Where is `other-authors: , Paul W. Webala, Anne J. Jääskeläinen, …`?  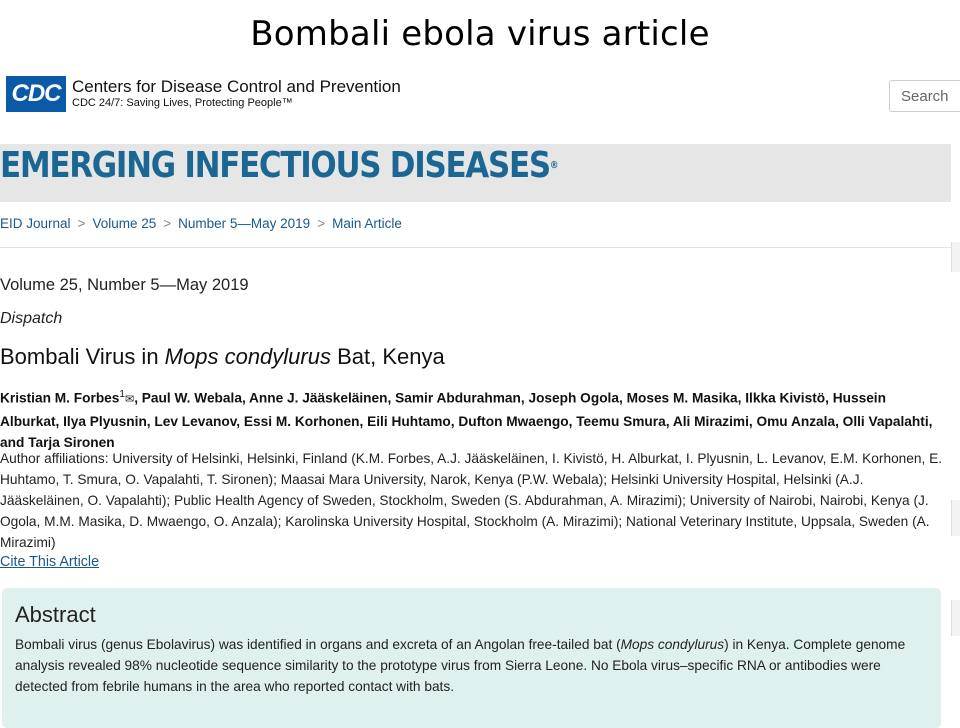 other-authors: , Paul W. Webala, Anne J. Jääskeläinen, … is located at coordinates (466, 420).